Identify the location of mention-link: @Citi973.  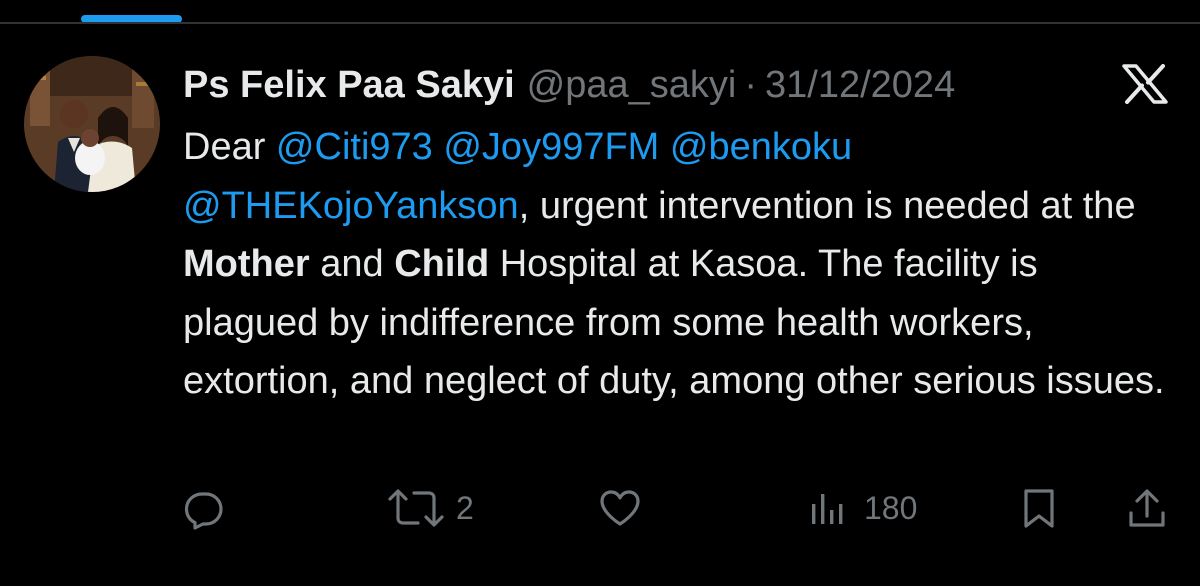
(354, 147).